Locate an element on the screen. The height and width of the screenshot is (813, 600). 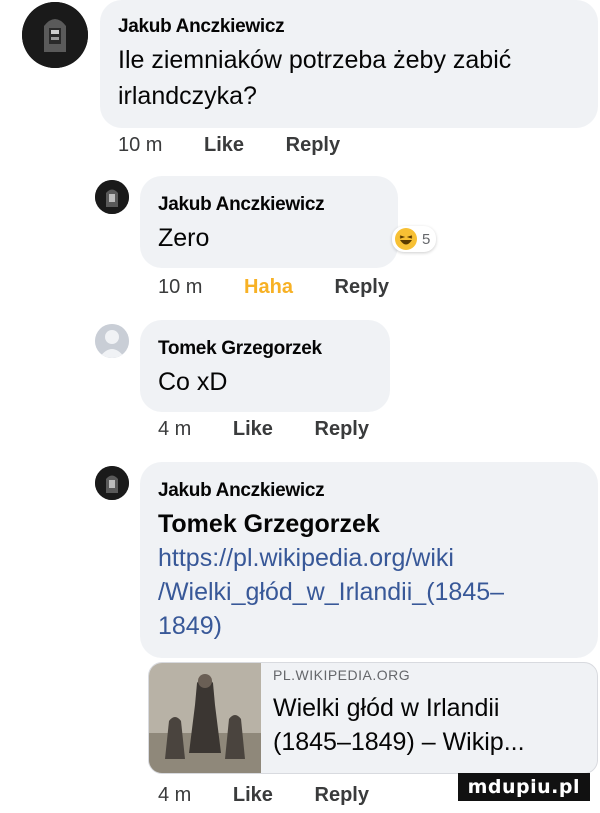
haha-reaction-button: Haha is located at coordinates (268, 287).